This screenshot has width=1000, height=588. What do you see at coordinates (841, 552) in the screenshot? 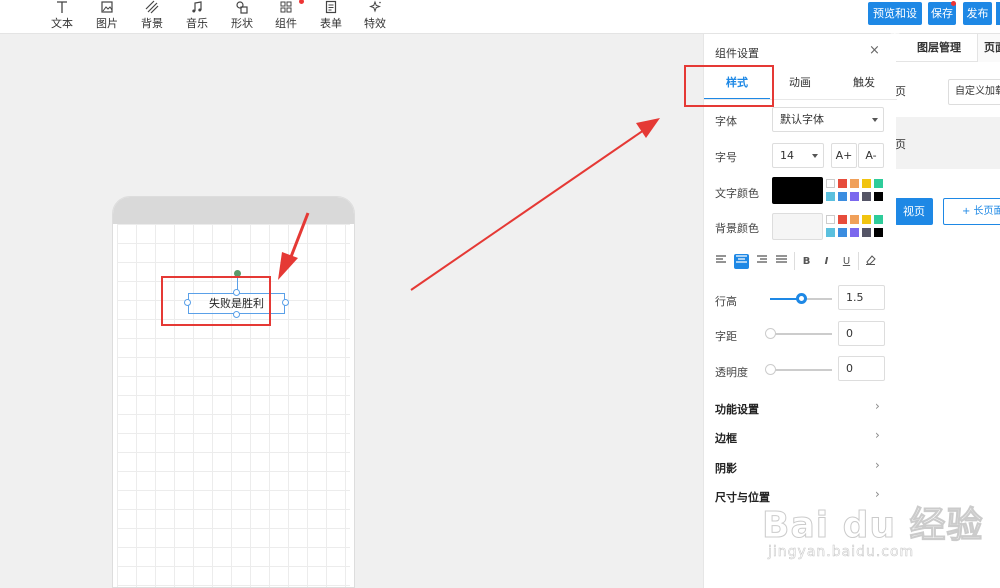
I see `watermark-url: jingyan.baidu.com` at bounding box center [841, 552].